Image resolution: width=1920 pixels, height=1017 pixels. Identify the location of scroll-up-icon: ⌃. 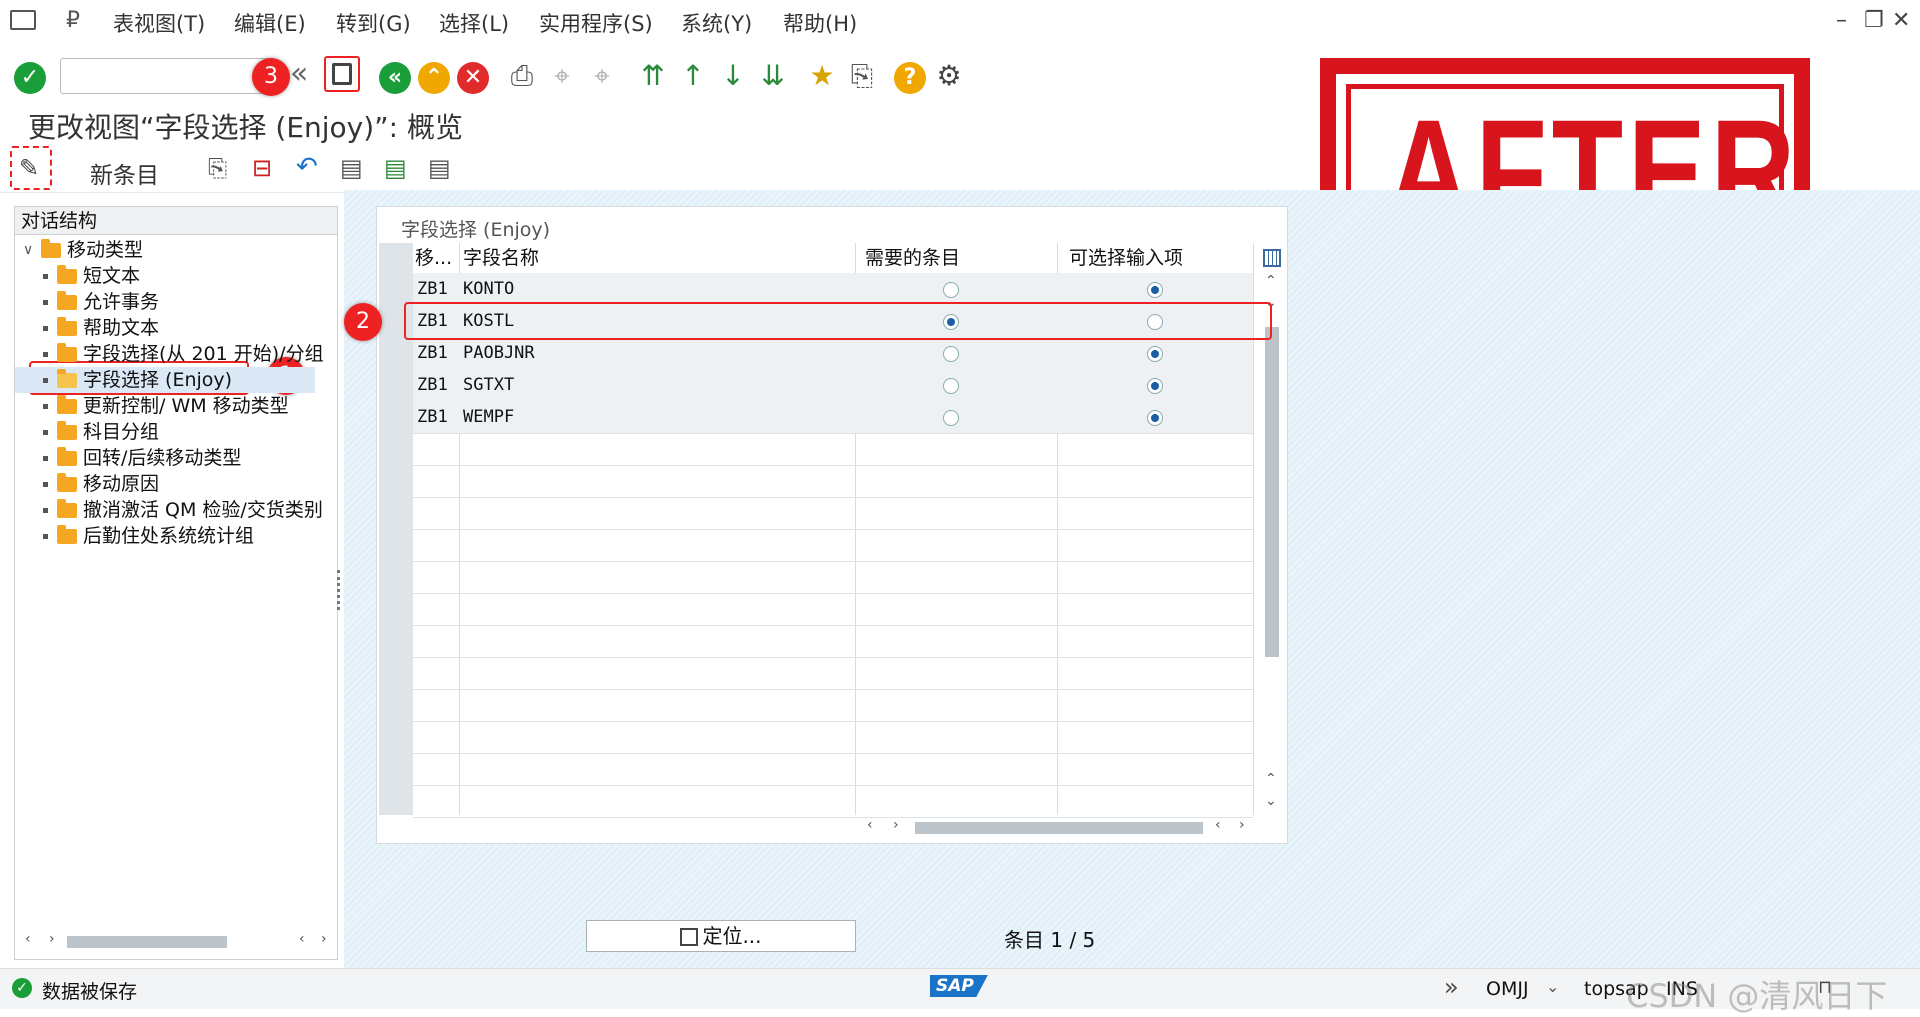
(1271, 281).